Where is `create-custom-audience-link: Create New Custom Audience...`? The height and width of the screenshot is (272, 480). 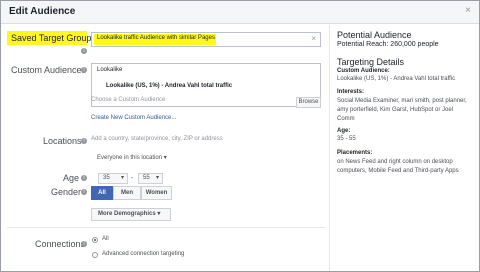
create-custom-audience-link: Create New Custom Audience... is located at coordinates (133, 118).